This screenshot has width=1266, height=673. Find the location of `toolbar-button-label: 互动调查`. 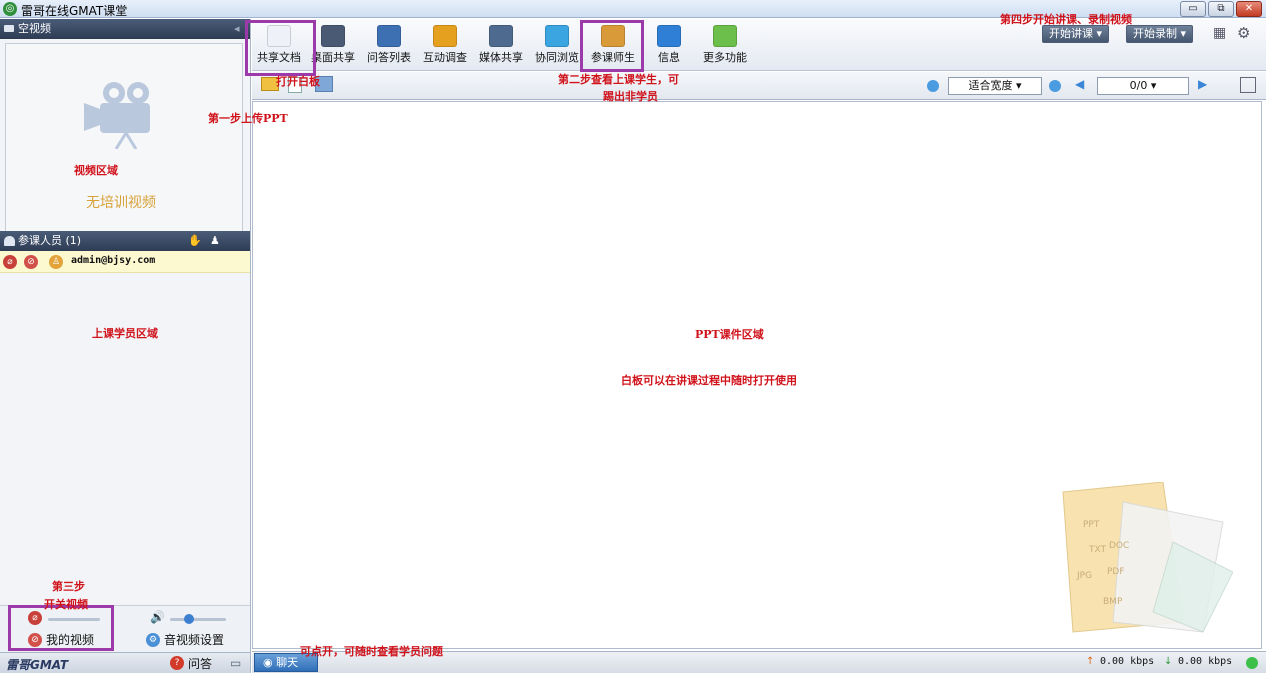

toolbar-button-label: 互动调查 is located at coordinates (445, 57).